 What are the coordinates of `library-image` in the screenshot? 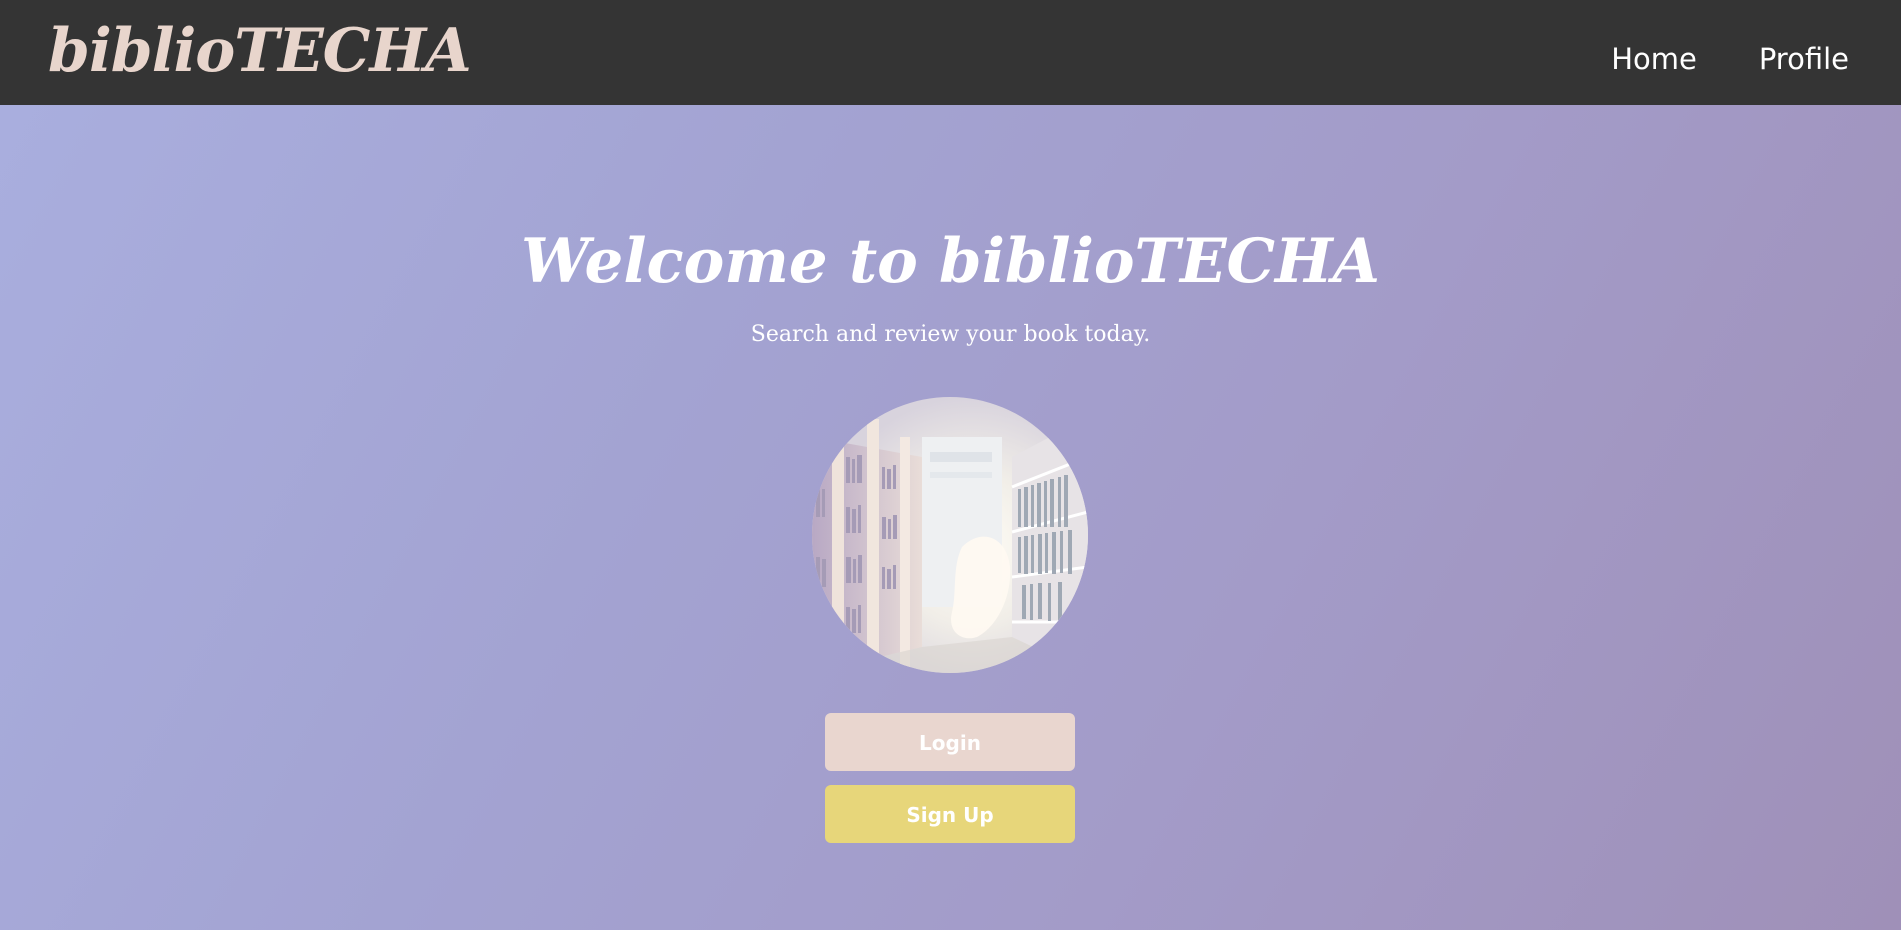 It's located at (950, 535).